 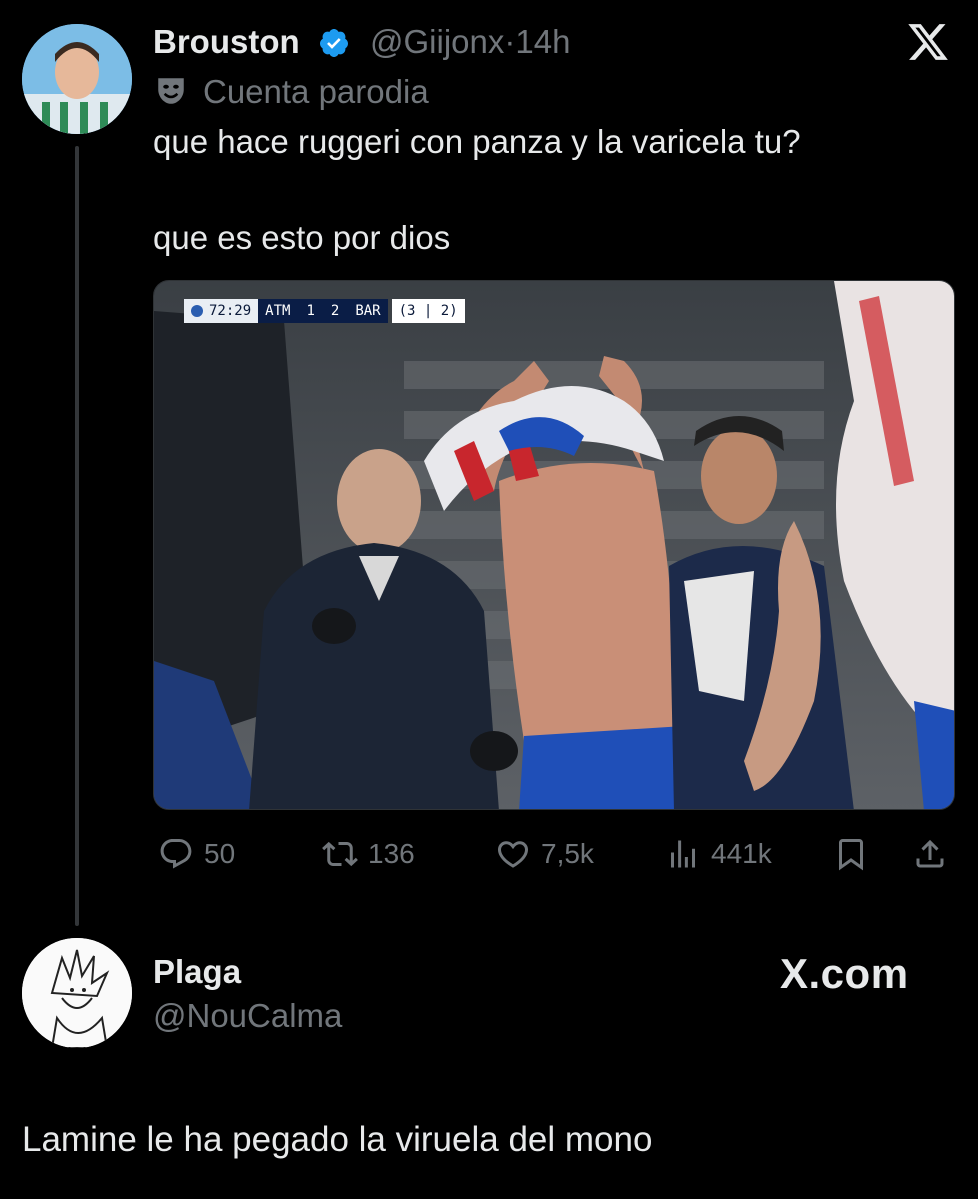 I want to click on reply-author-handle: @NouCalma, so click(x=247, y=1016).